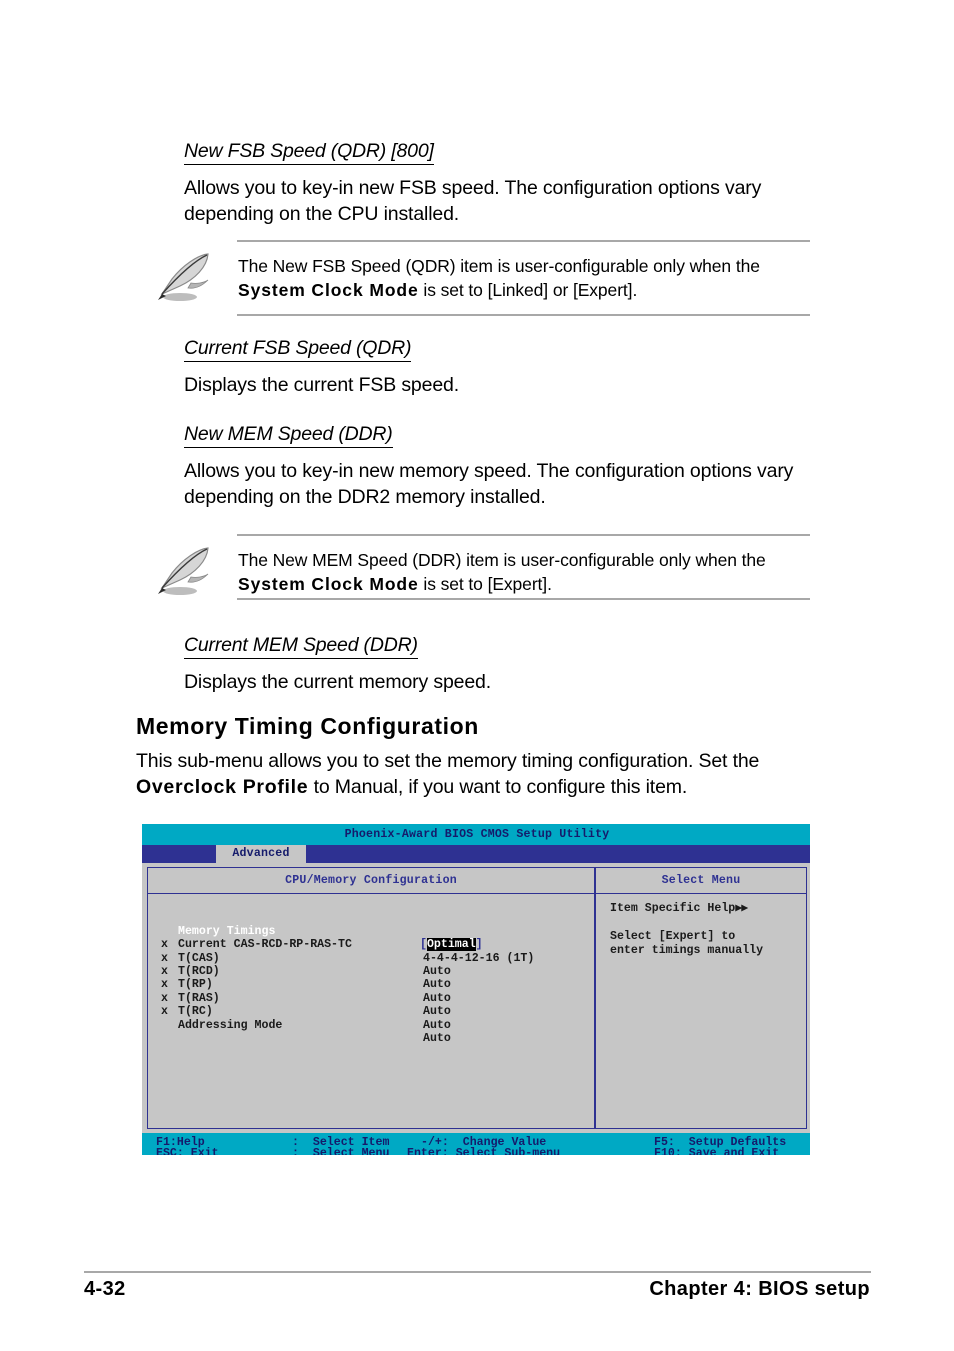 The image size is (954, 1351). What do you see at coordinates (371, 881) in the screenshot?
I see `bios-left-panel-title: CPU/Memory Configuration` at bounding box center [371, 881].